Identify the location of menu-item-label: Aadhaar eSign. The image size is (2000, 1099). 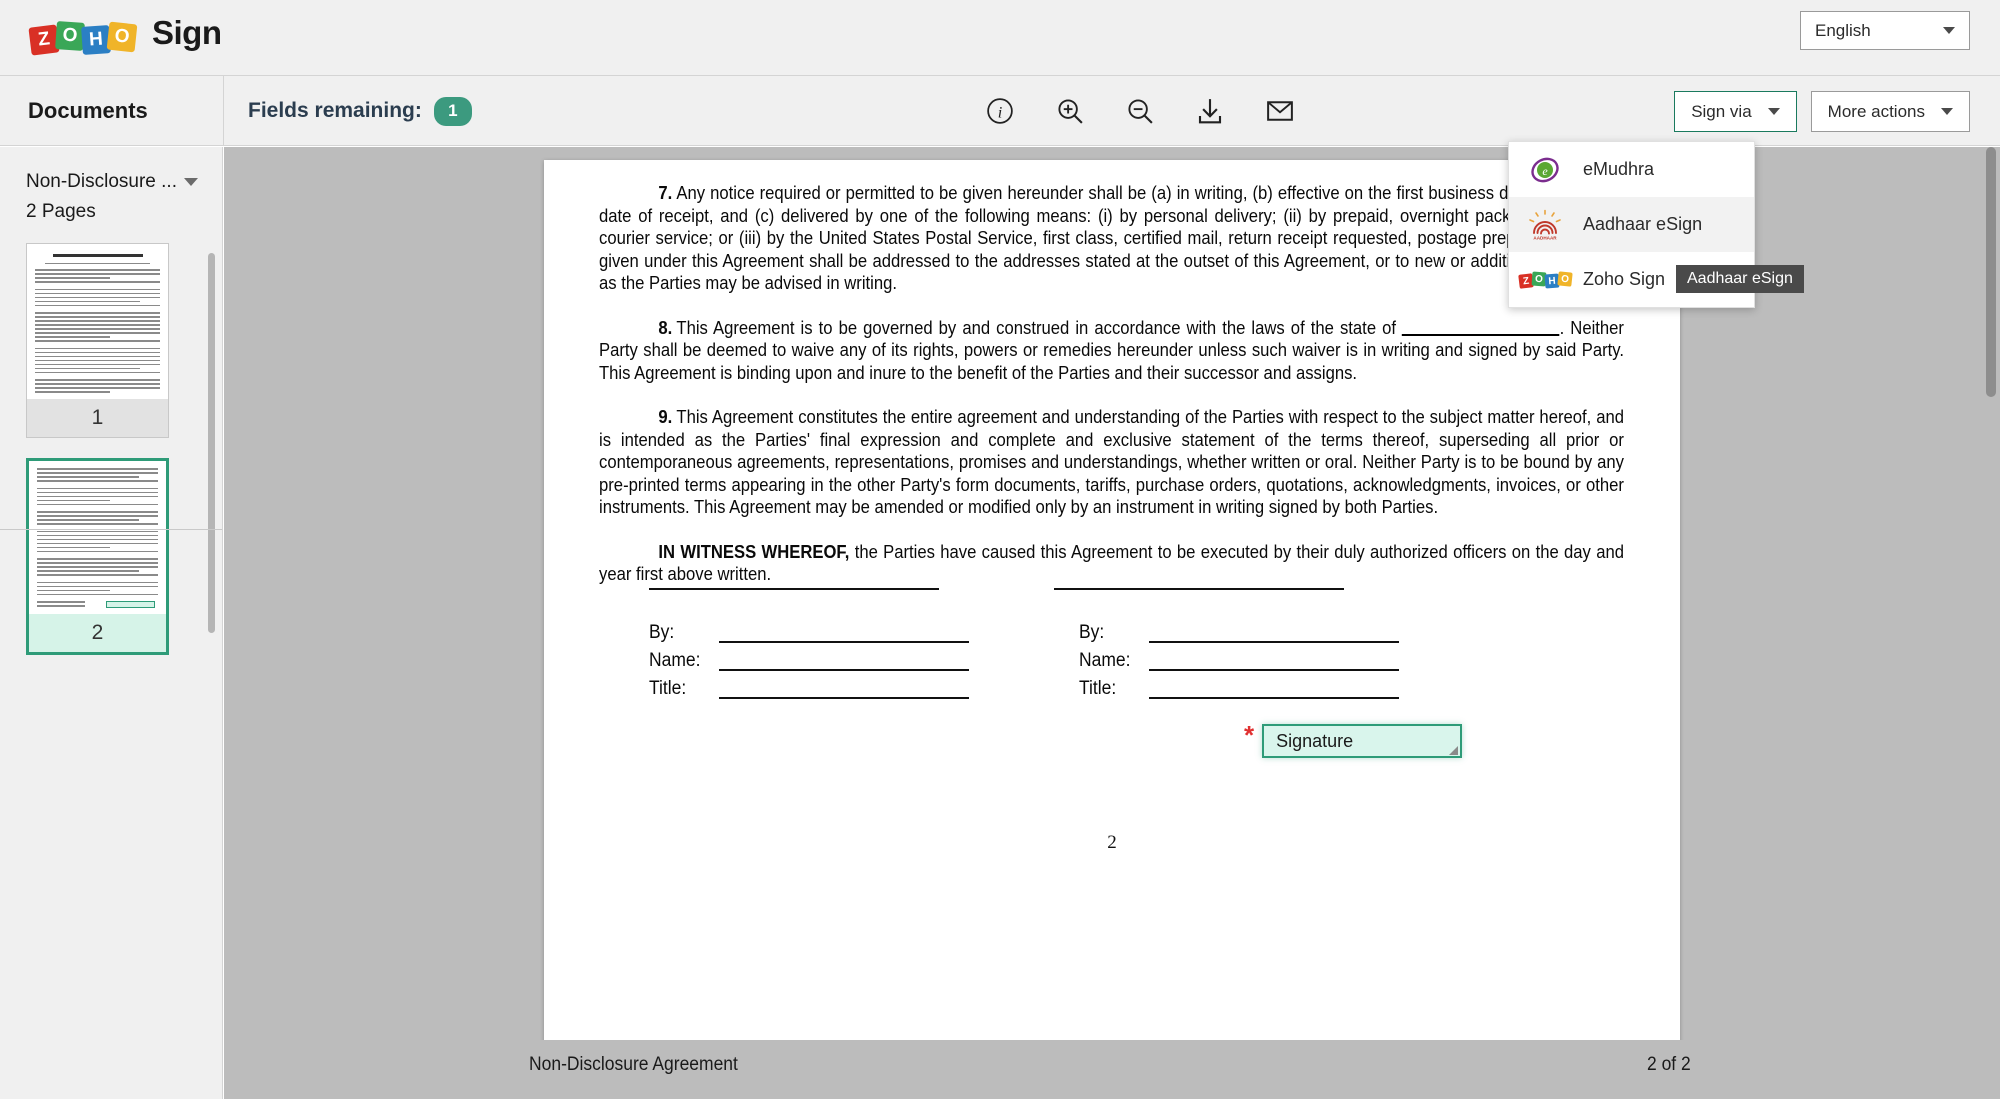
(1643, 224).